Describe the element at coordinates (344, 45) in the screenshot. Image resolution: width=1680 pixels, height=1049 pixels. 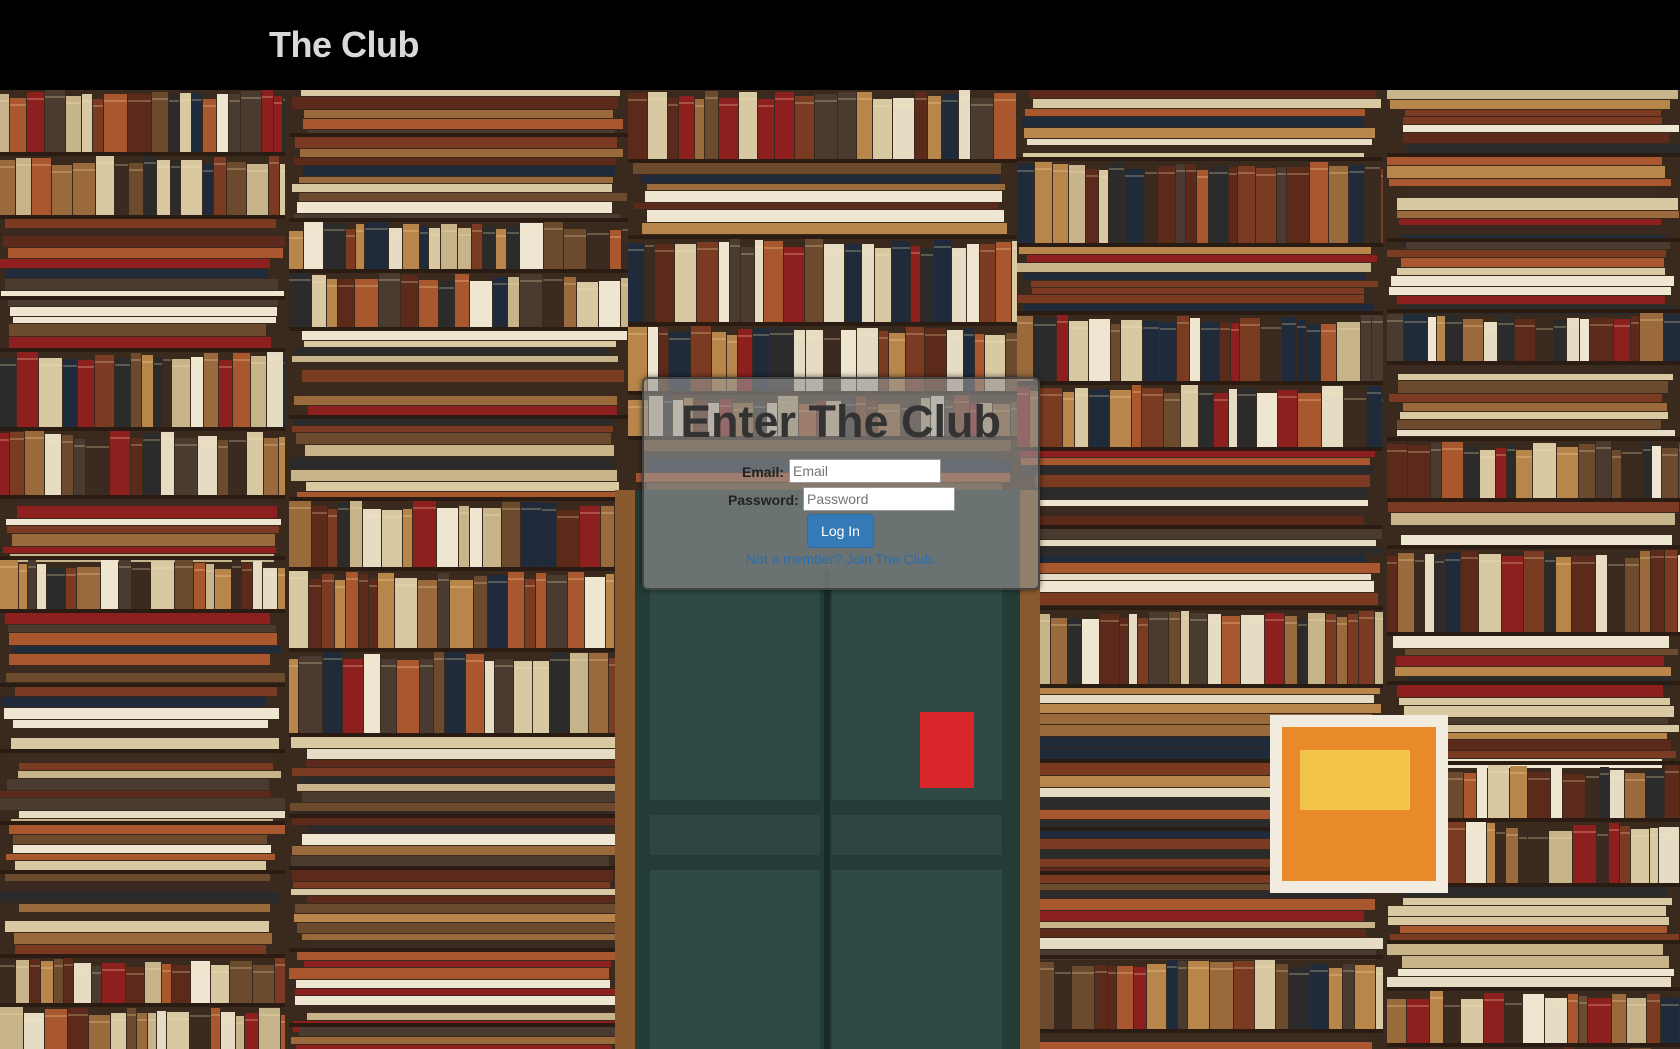
I see `brand-link: The Club` at that location.